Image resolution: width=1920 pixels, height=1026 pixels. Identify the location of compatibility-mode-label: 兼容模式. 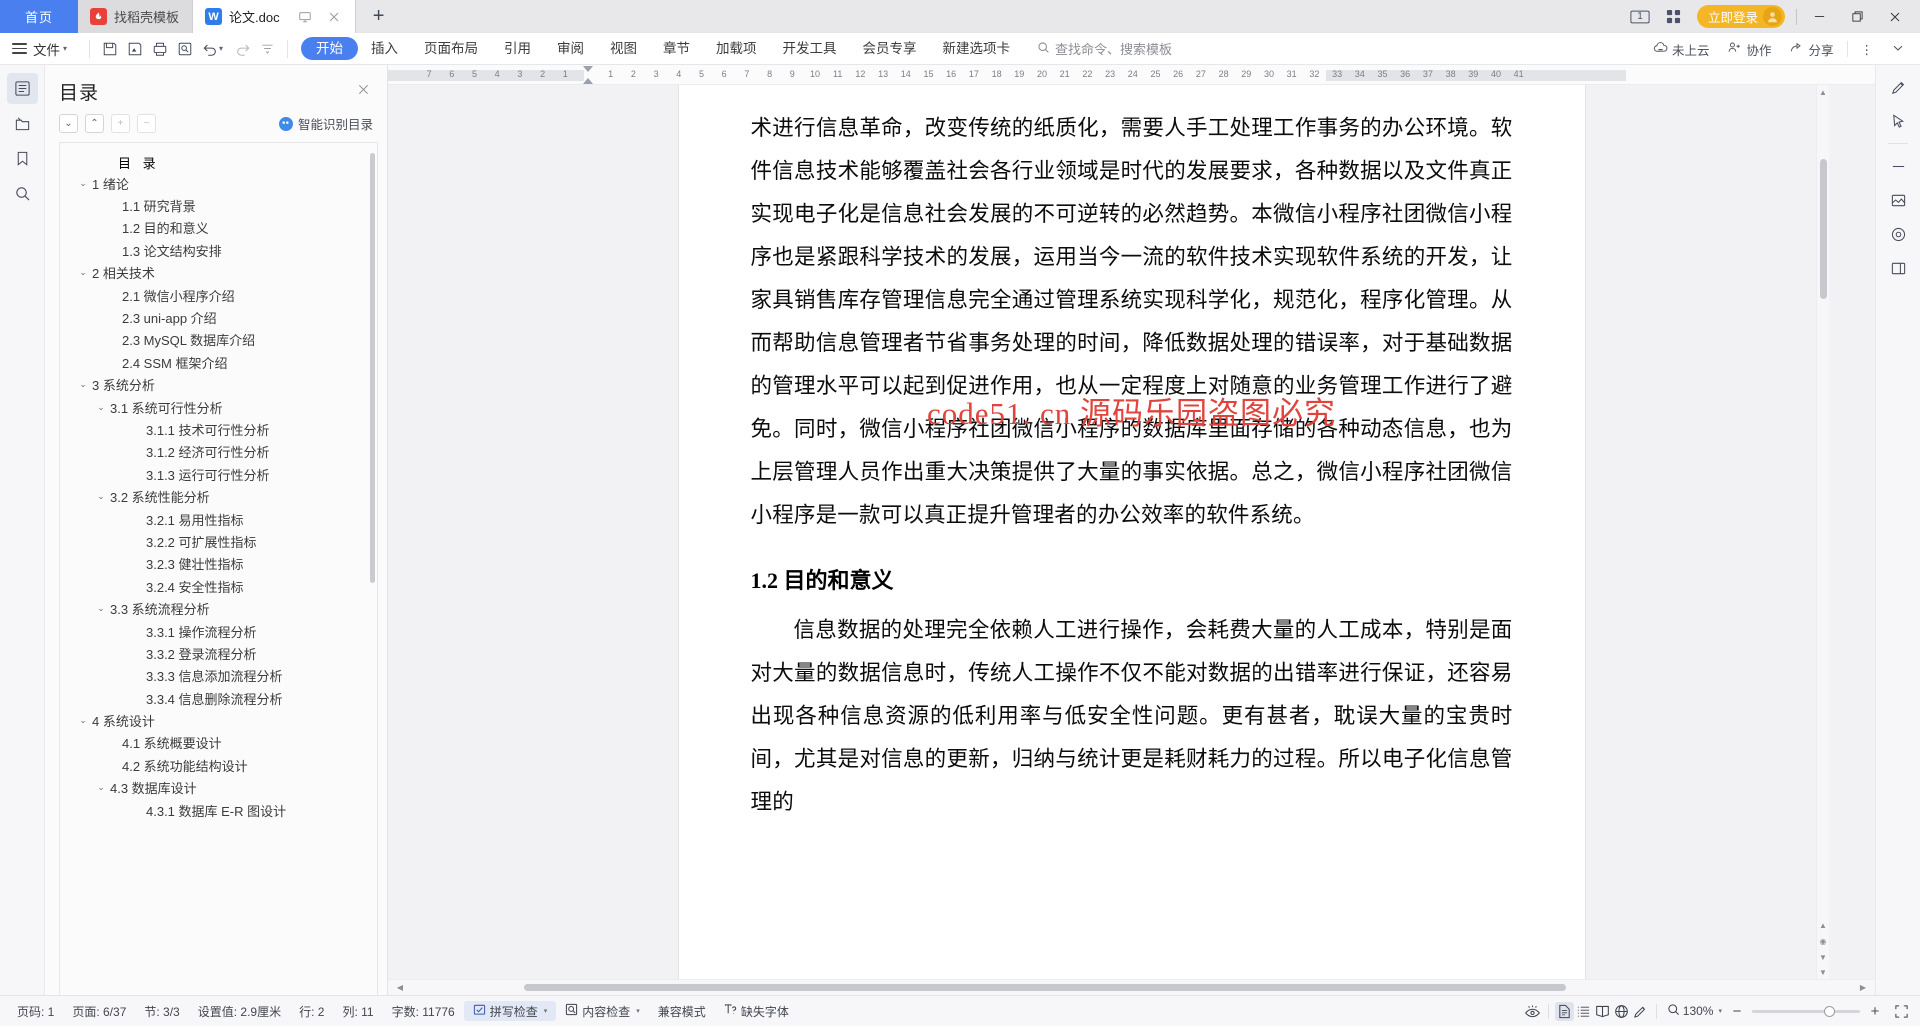
(682, 1011).